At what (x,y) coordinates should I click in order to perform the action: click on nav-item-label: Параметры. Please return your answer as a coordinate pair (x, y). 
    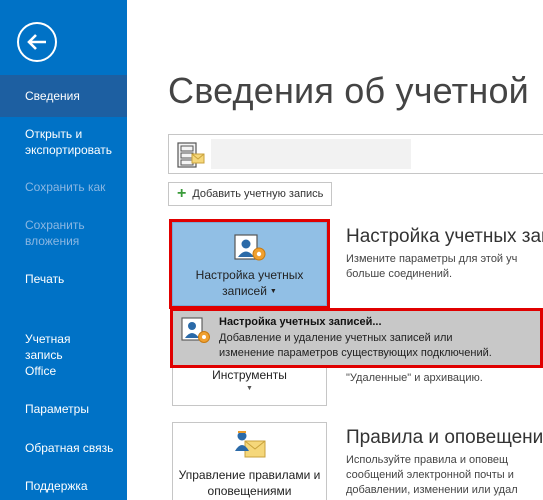
    Looking at the image, I should click on (57, 409).